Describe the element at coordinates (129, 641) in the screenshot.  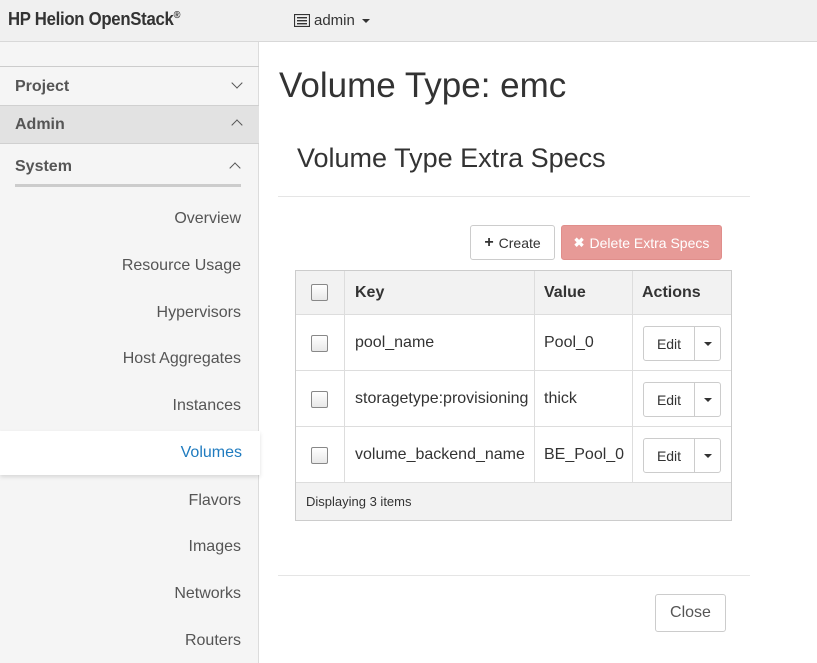
I see `sidebar-item-routers: Routers` at that location.